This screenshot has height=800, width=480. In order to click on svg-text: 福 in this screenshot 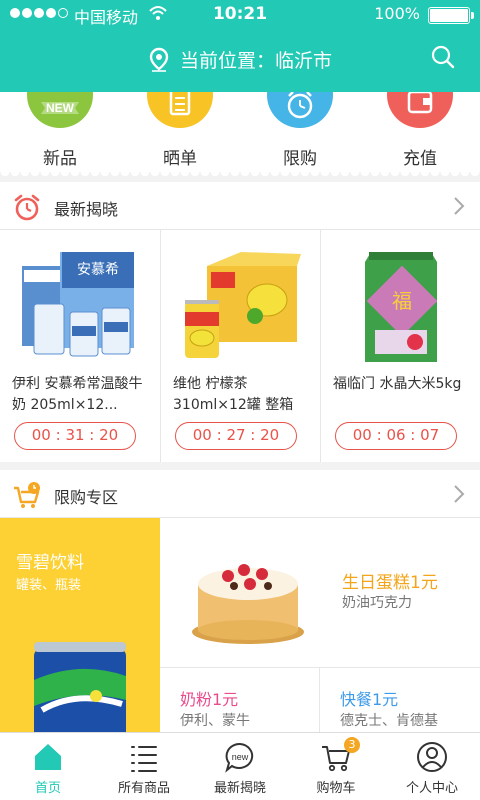, I will do `click(402, 301)`.